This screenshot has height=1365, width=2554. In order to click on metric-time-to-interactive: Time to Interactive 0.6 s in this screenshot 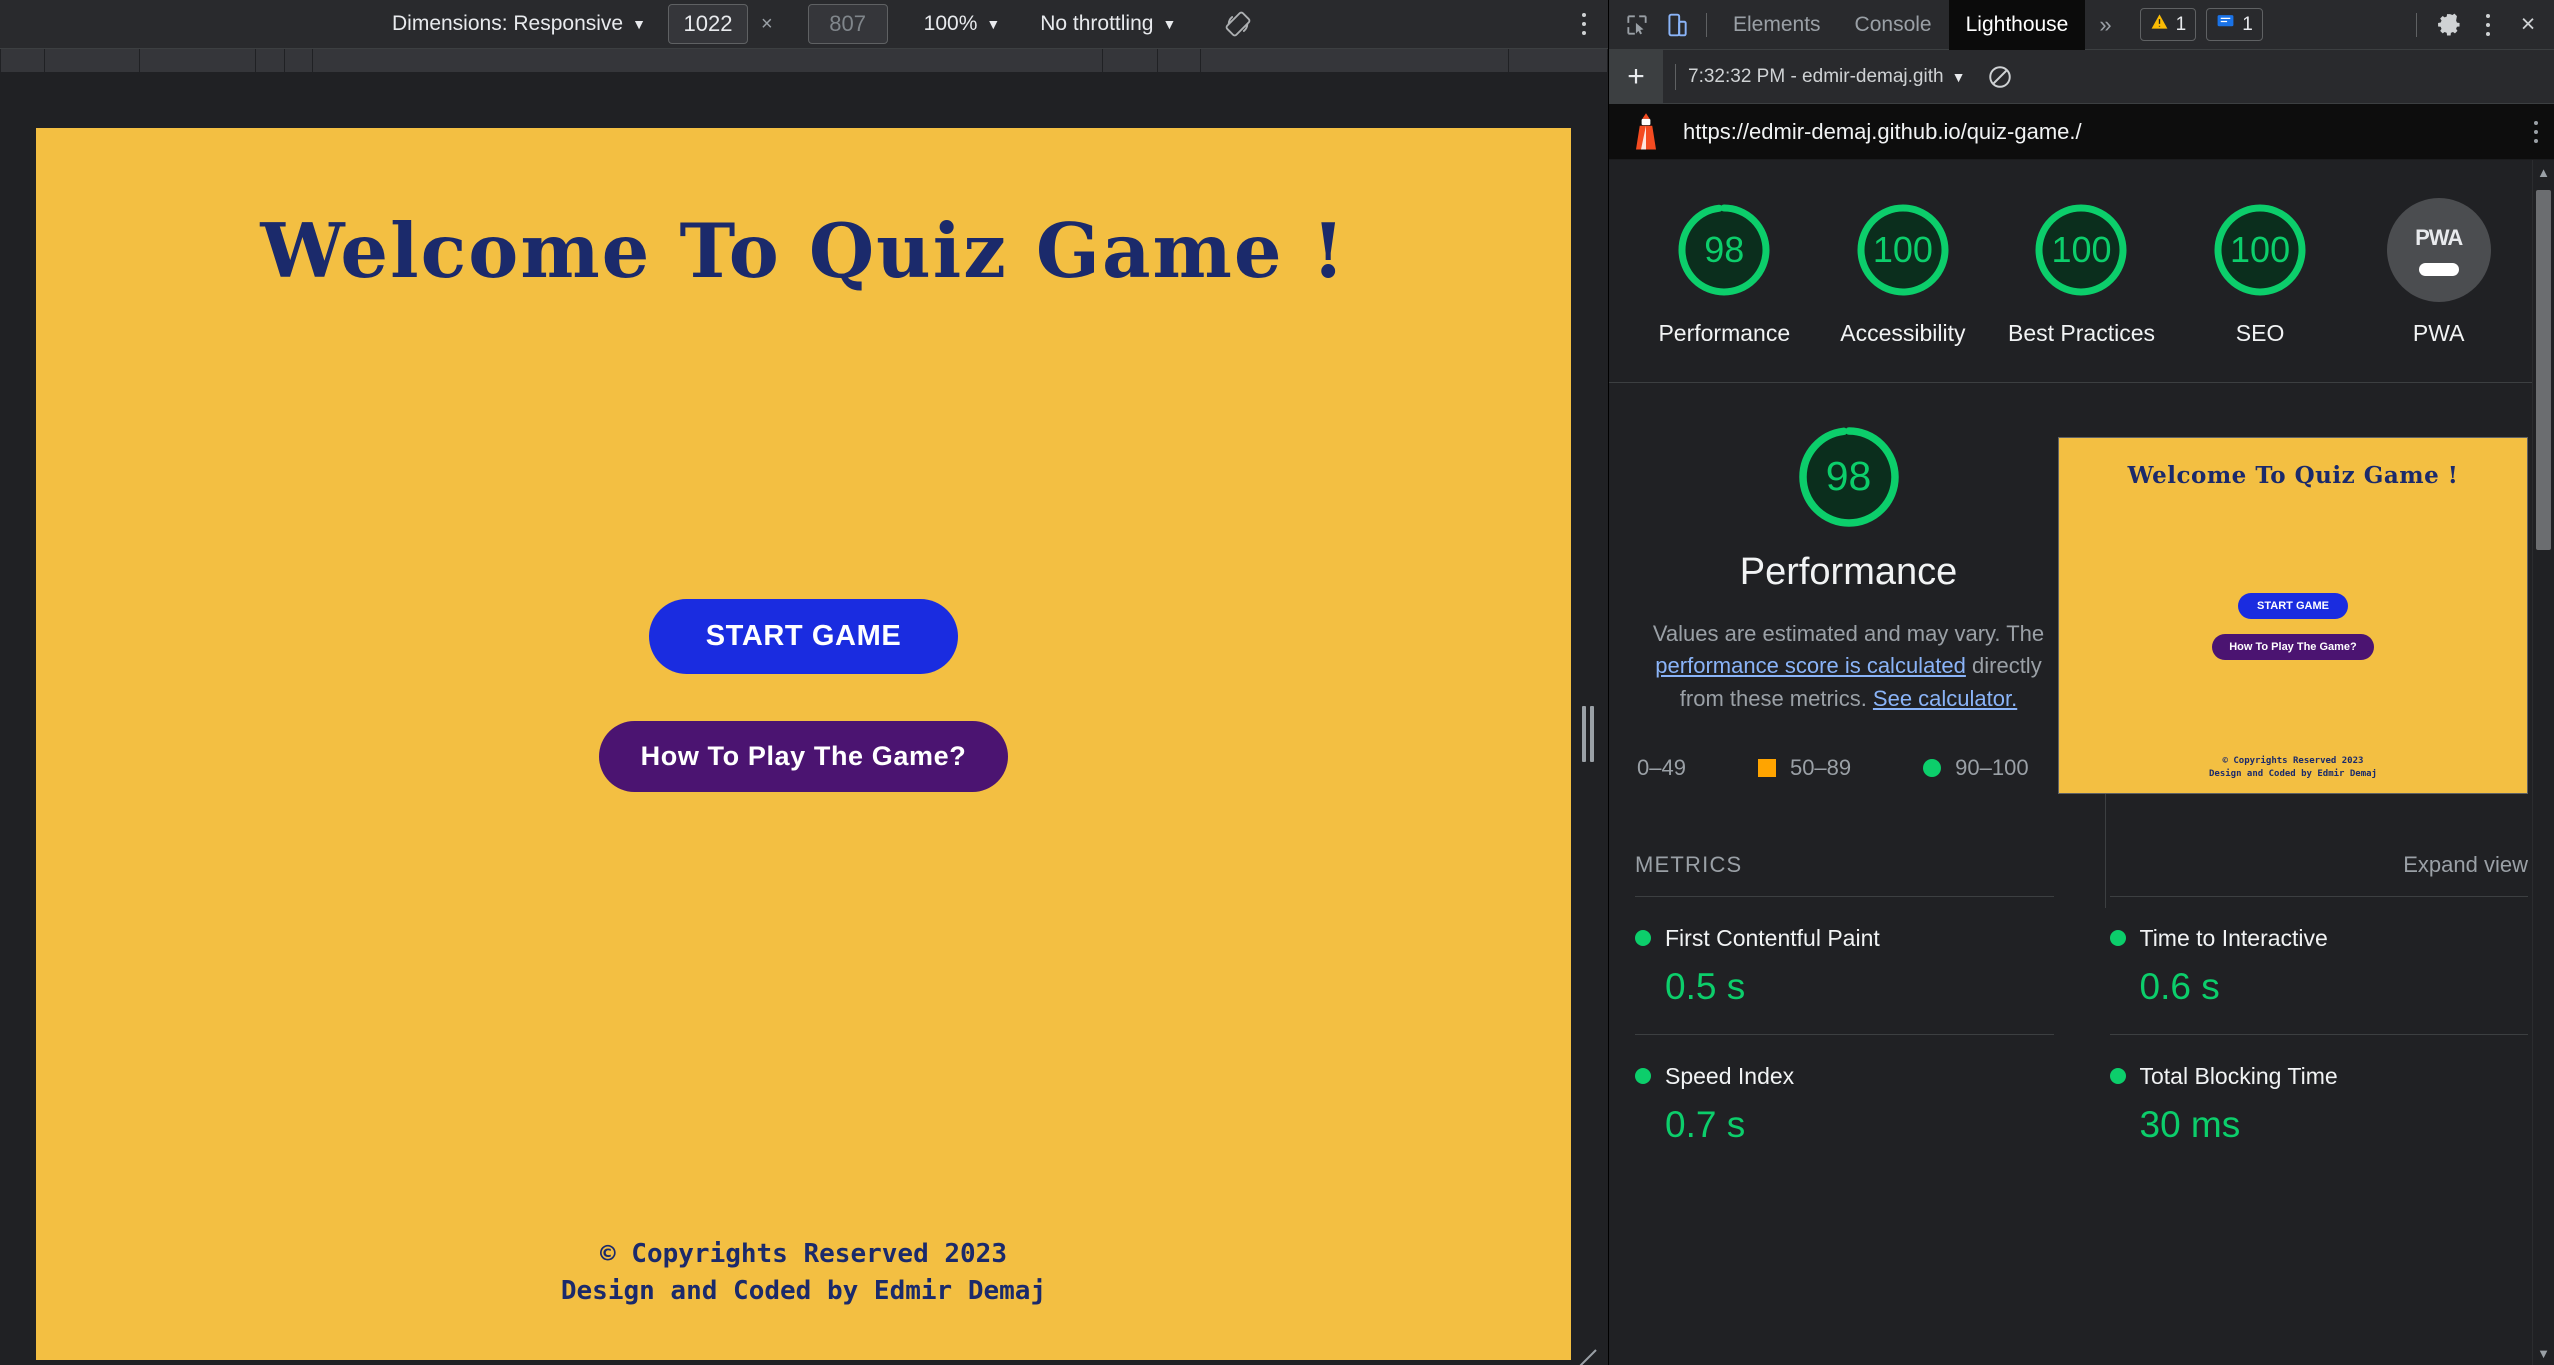, I will do `click(2318, 964)`.